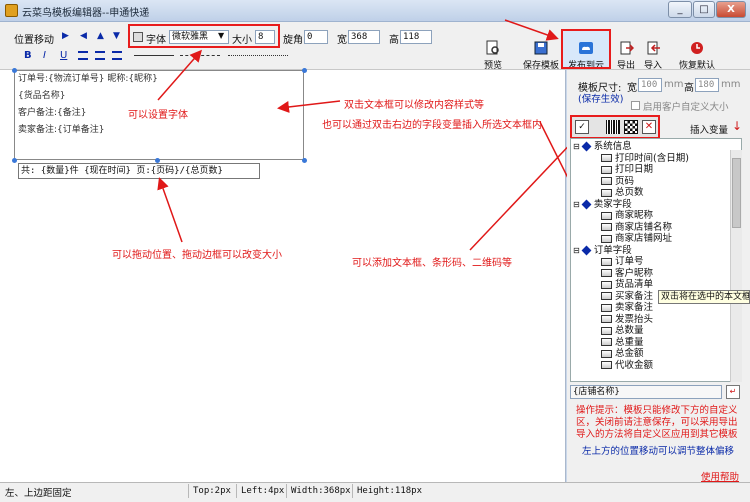 This screenshot has width=750, height=502. What do you see at coordinates (707, 85) in the screenshot?
I see `template-height-input: 180` at bounding box center [707, 85].